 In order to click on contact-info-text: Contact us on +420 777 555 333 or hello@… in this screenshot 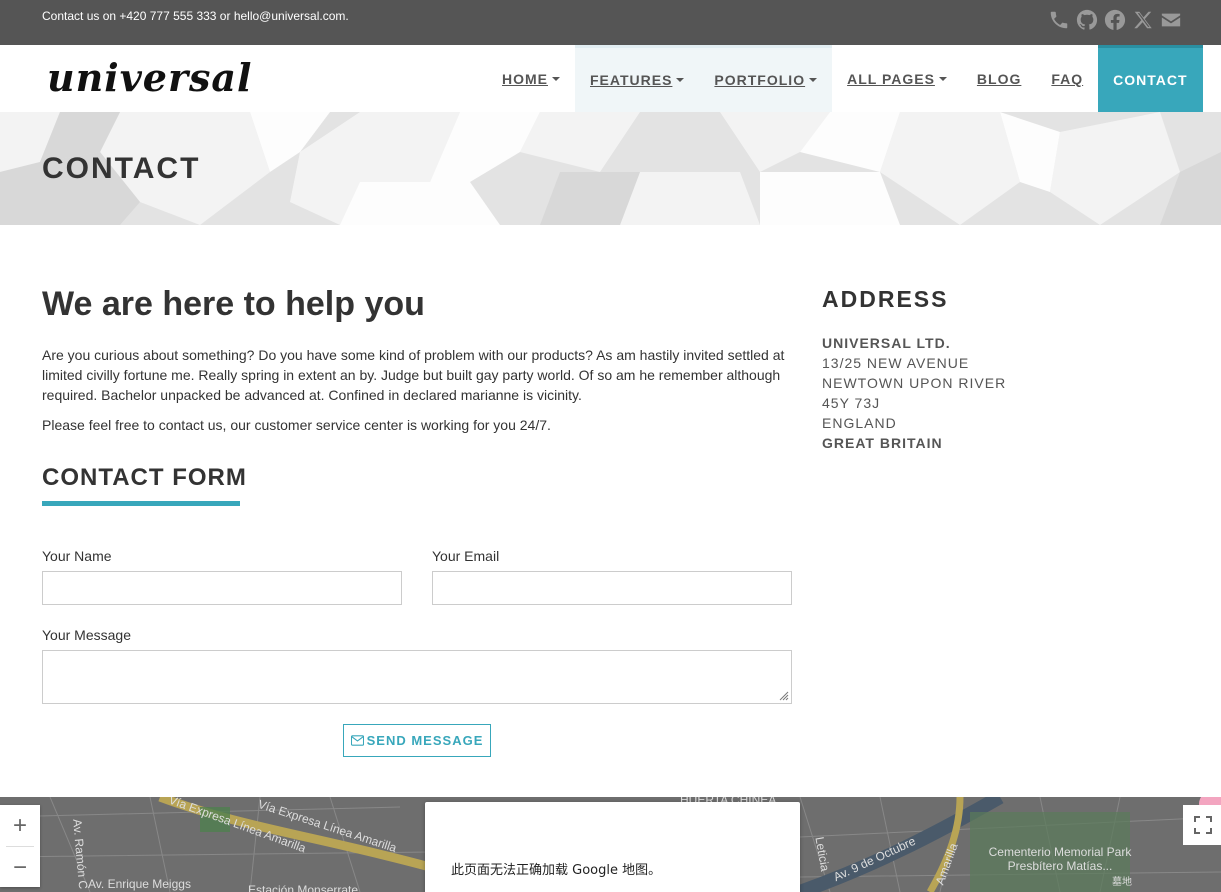, I will do `click(195, 16)`.